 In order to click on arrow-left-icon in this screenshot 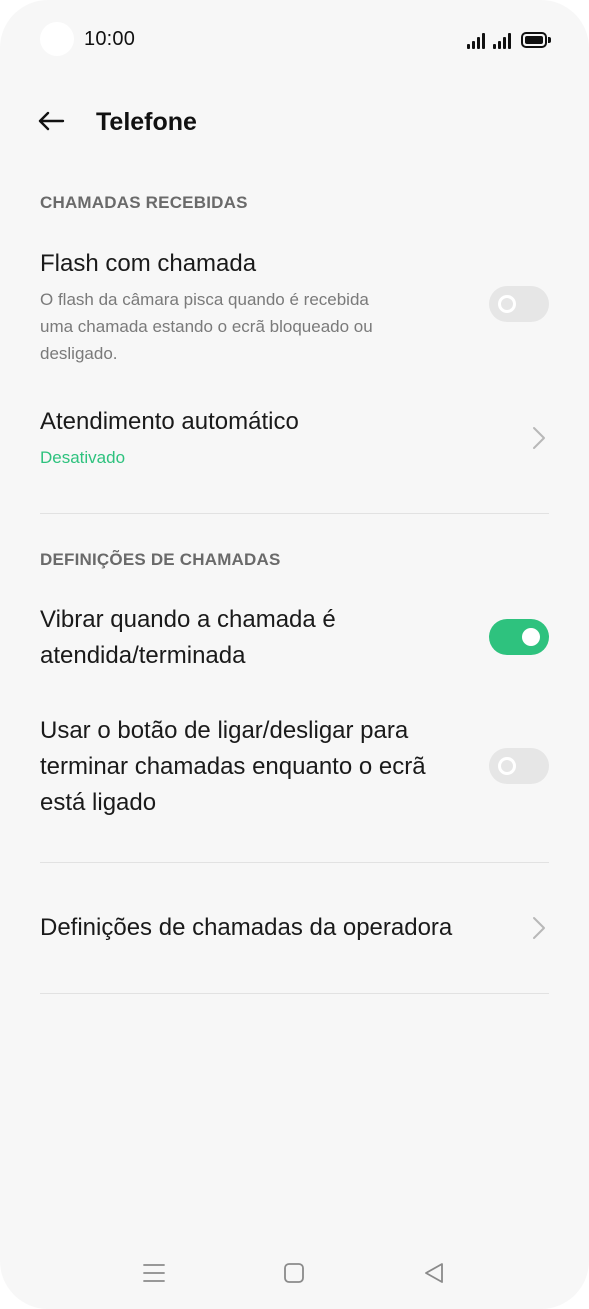, I will do `click(51, 121)`.